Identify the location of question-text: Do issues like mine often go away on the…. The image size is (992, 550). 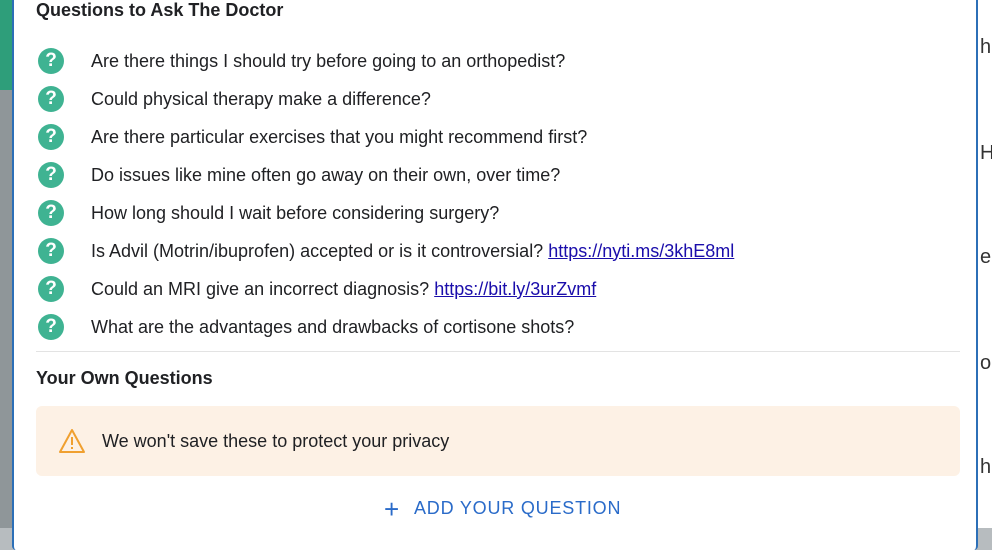
(326, 174).